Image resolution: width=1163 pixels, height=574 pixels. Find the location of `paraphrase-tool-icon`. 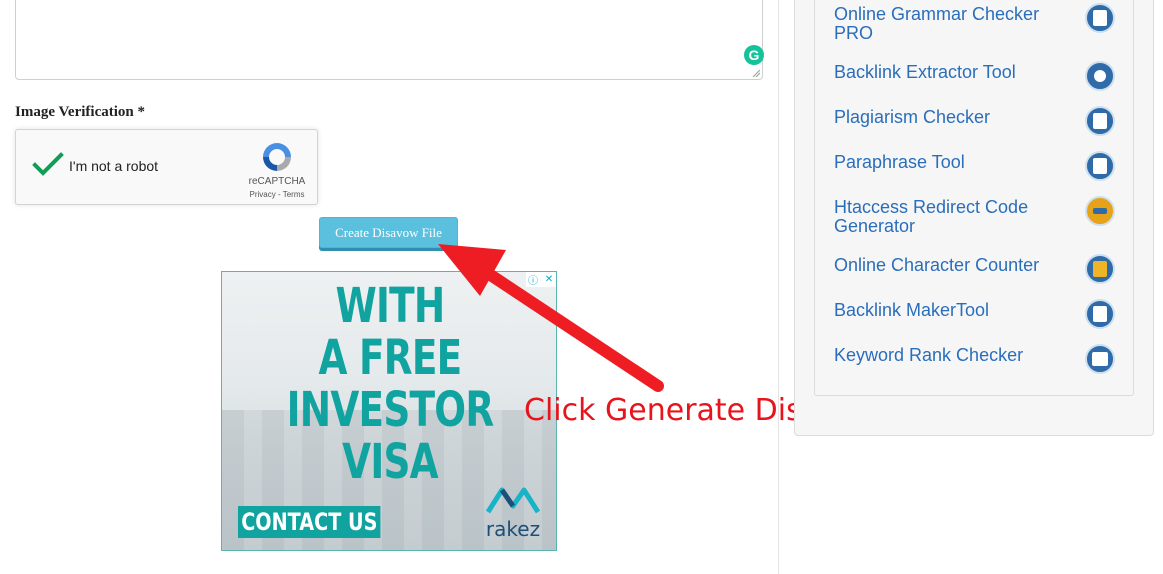

paraphrase-tool-icon is located at coordinates (1100, 166).